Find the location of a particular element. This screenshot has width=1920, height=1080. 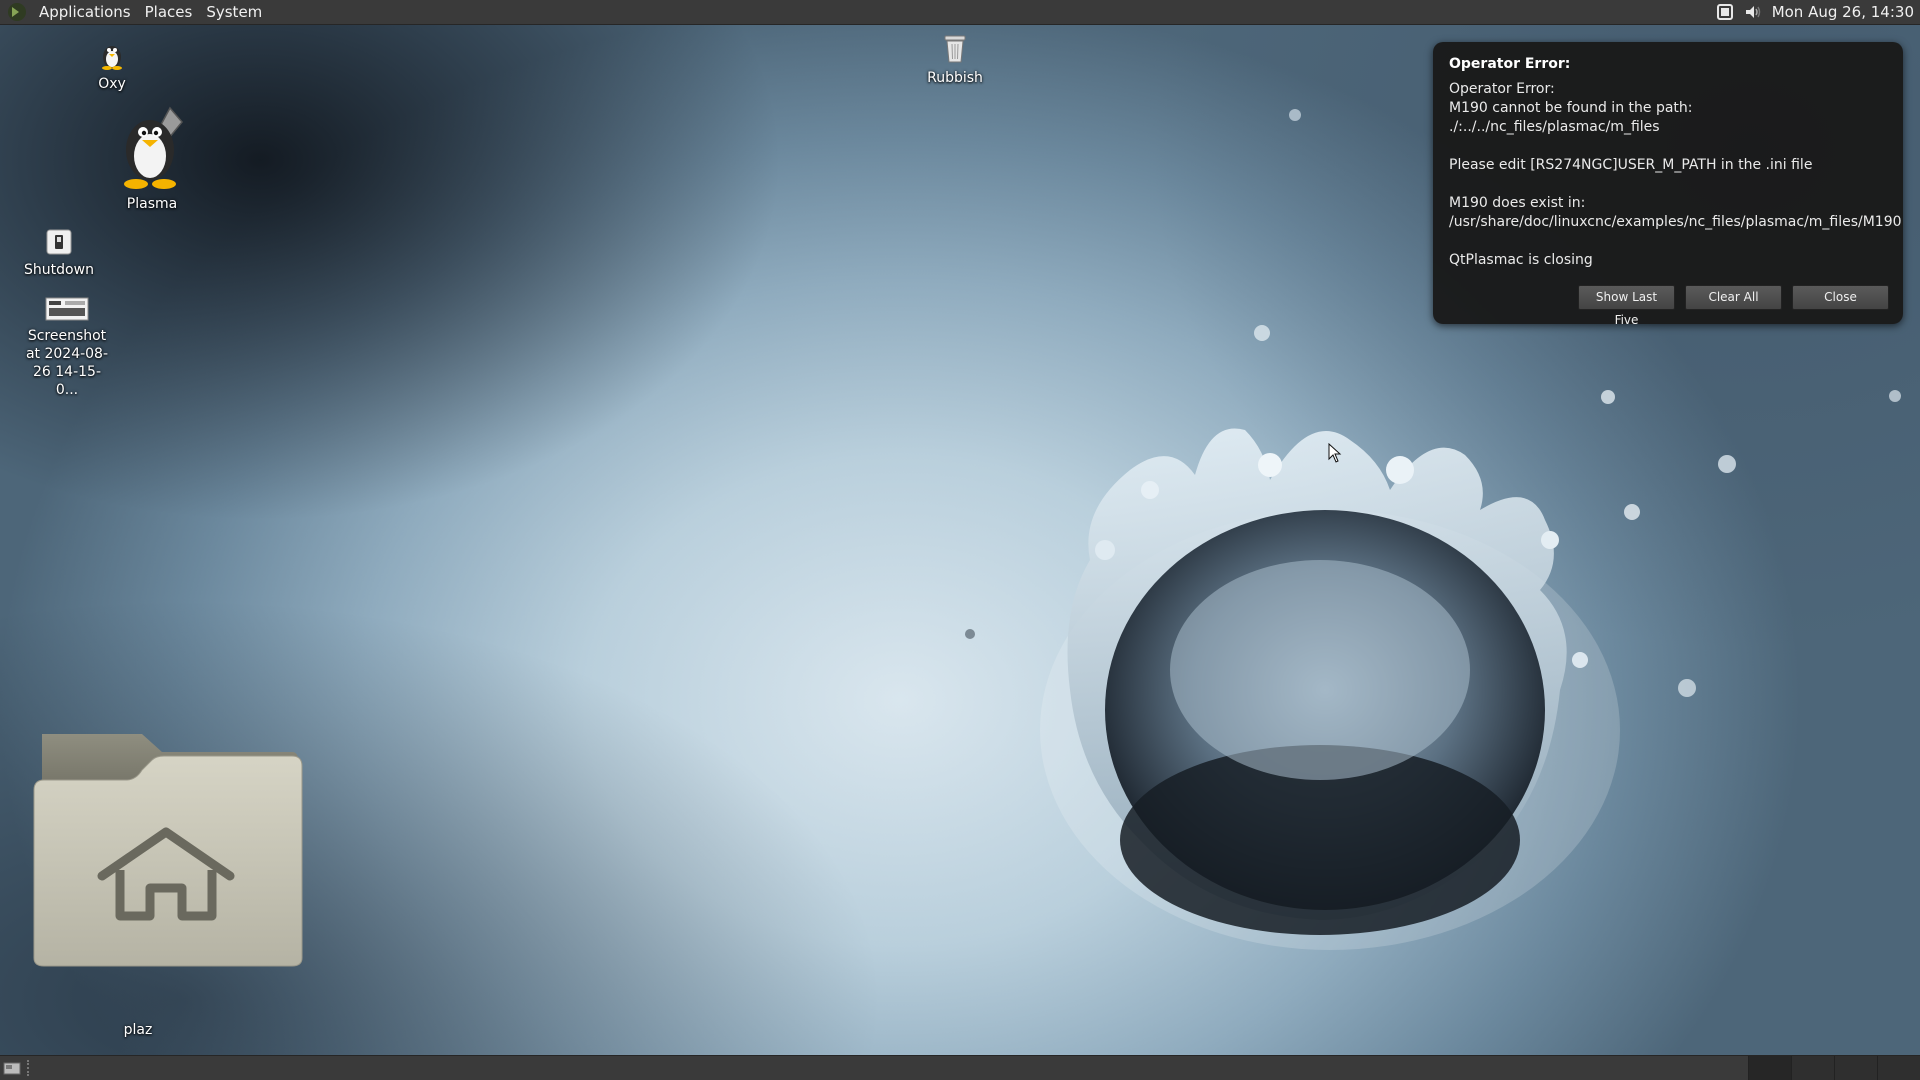

desktop-icon-oxy: Oxy is located at coordinates (112, 66).